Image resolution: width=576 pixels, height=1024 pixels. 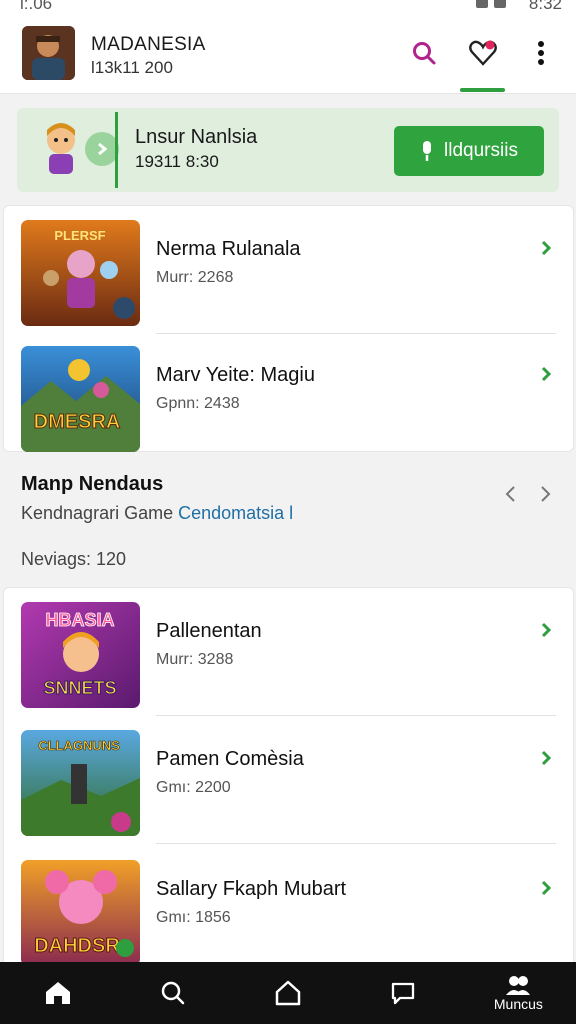 What do you see at coordinates (288, 150) in the screenshot?
I see `featured-banner: Lnsur Nanlsia 19311 8:30 lldqursiis` at bounding box center [288, 150].